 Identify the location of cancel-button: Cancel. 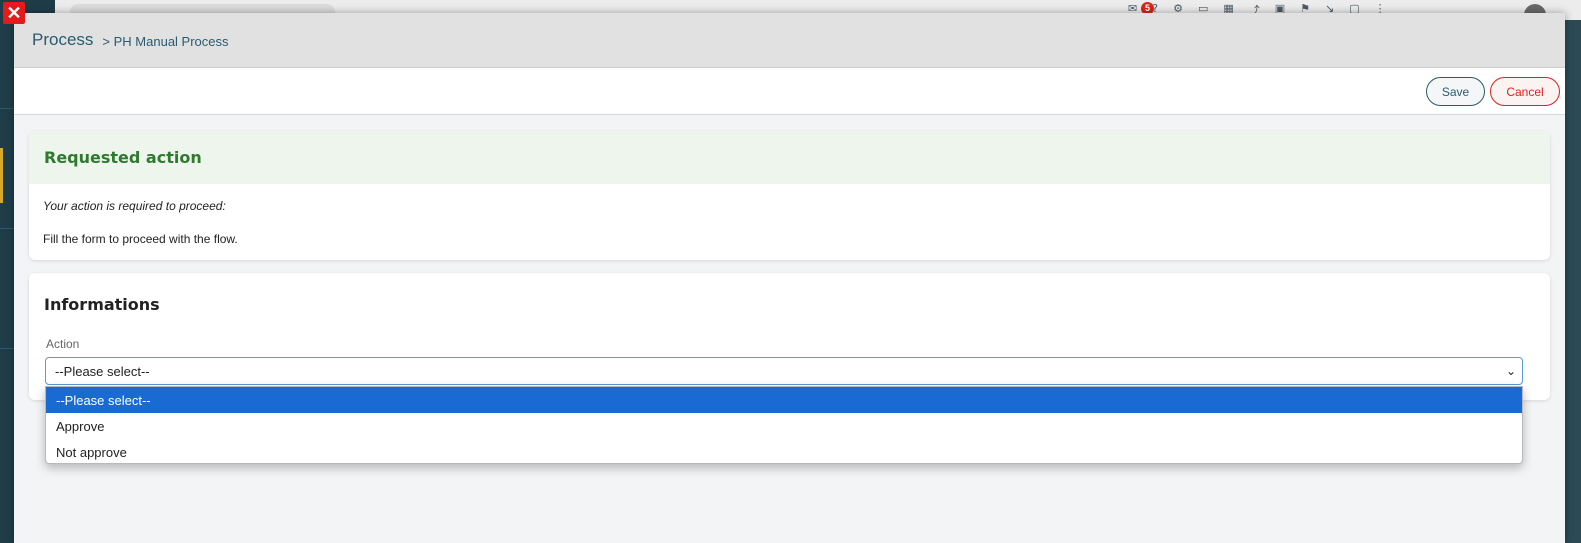
(1525, 91).